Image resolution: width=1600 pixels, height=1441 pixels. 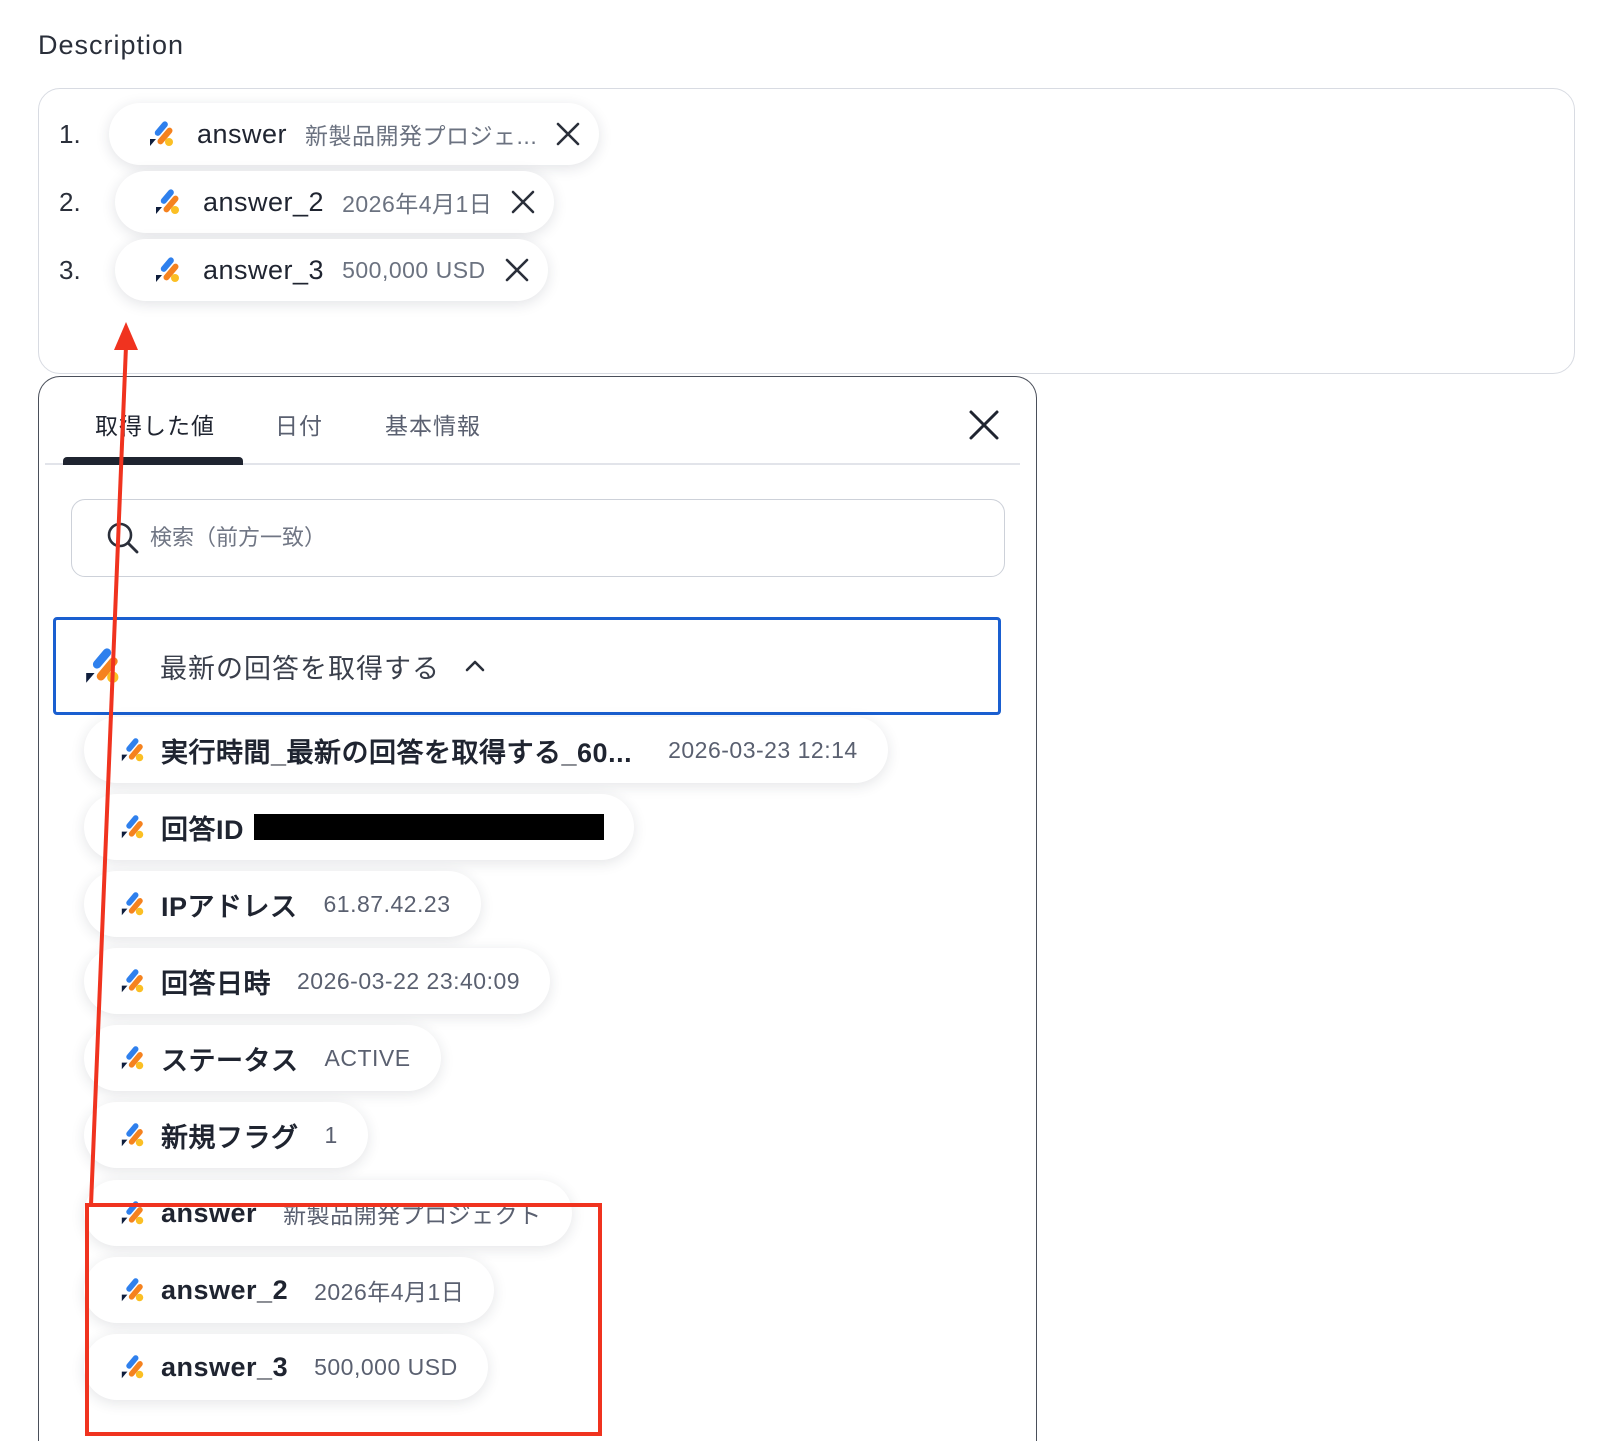 What do you see at coordinates (123, 538) in the screenshot?
I see `search-icon` at bounding box center [123, 538].